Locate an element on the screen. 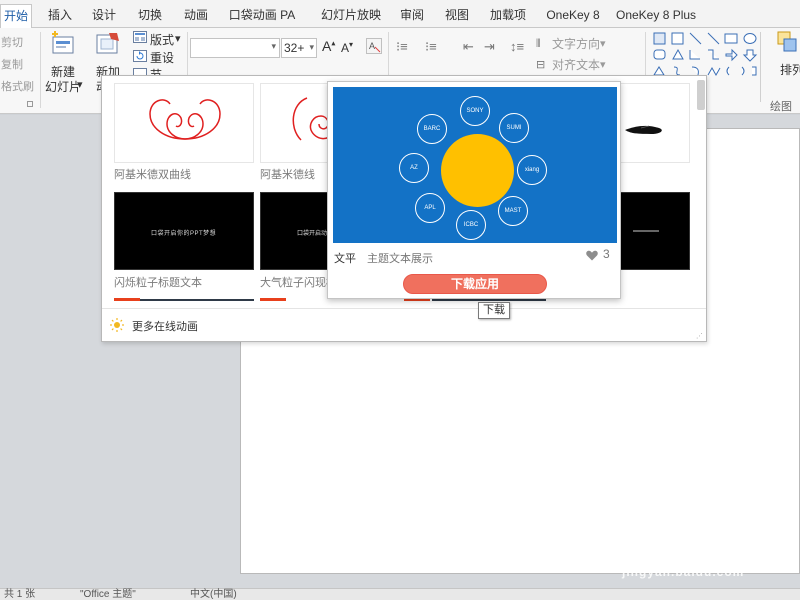 The height and width of the screenshot is (600, 800). more-online-animations-label: 更多在线动画 is located at coordinates (165, 326).